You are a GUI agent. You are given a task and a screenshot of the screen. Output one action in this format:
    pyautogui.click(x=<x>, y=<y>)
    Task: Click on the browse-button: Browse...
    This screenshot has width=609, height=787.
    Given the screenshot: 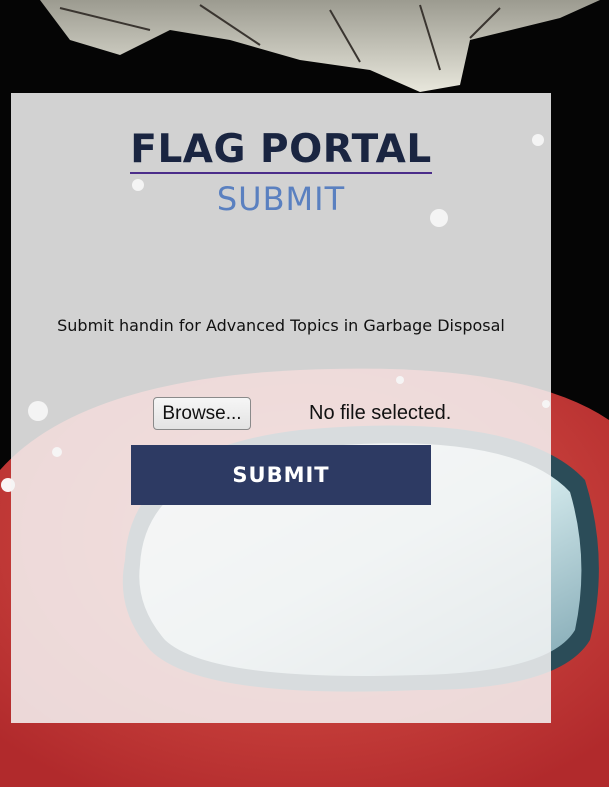 What is the action you would take?
    pyautogui.click(x=202, y=413)
    